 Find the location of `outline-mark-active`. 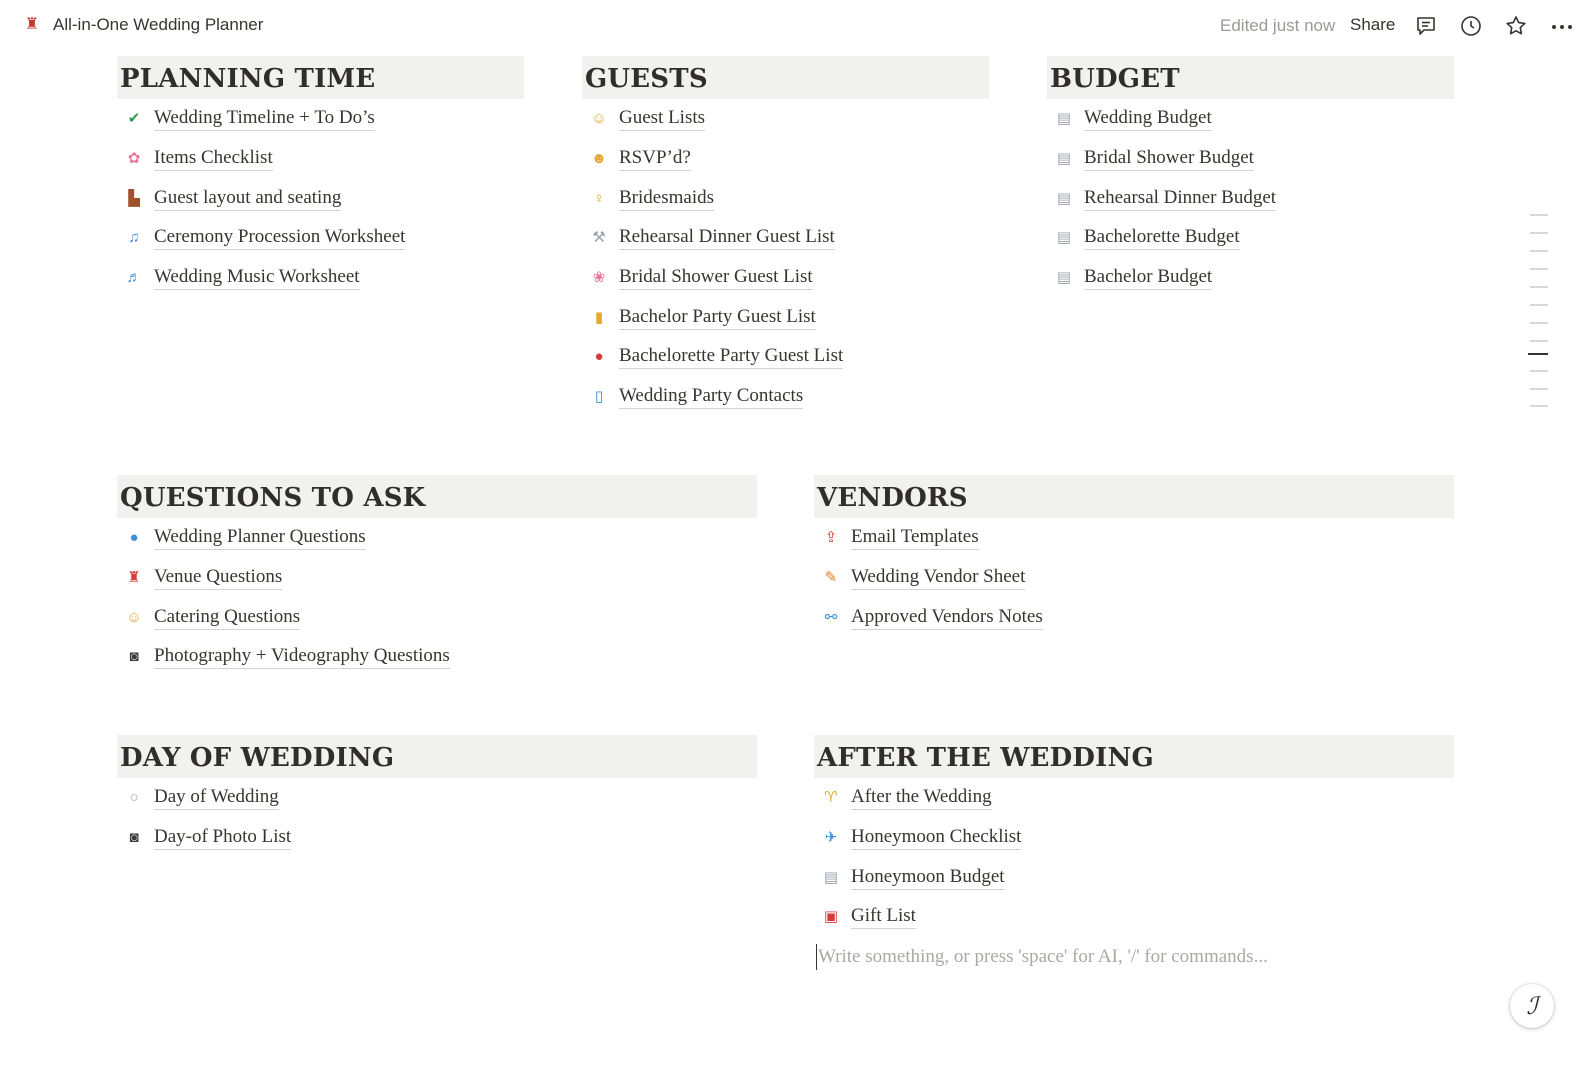

outline-mark-active is located at coordinates (1538, 354).